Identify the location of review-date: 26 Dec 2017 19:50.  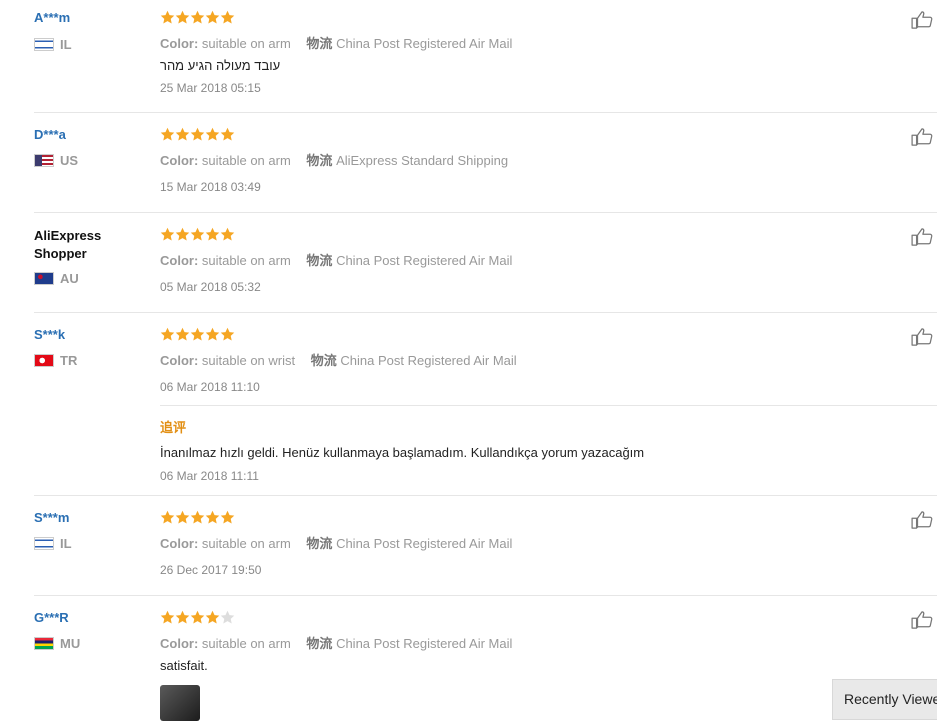
(211, 570).